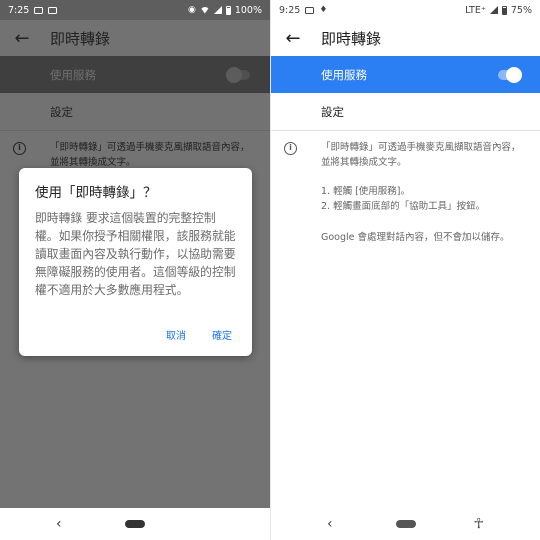  What do you see at coordinates (135, 10) in the screenshot?
I see `status-bar: 7:25 ◉ 100%` at bounding box center [135, 10].